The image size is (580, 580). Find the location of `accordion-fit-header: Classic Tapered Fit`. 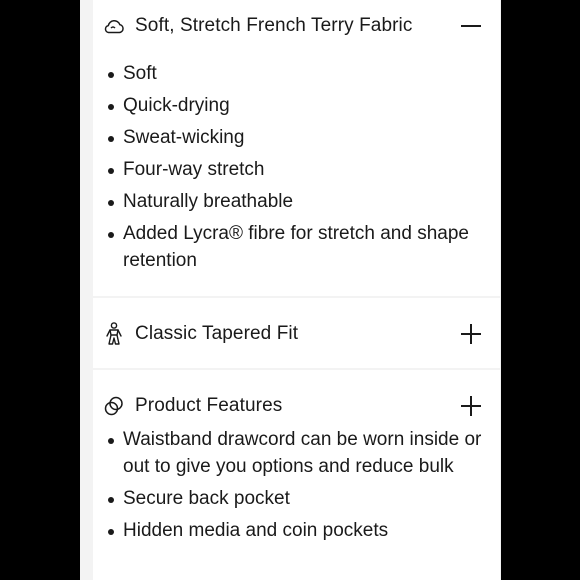

accordion-fit-header: Classic Tapered Fit is located at coordinates (296, 334).